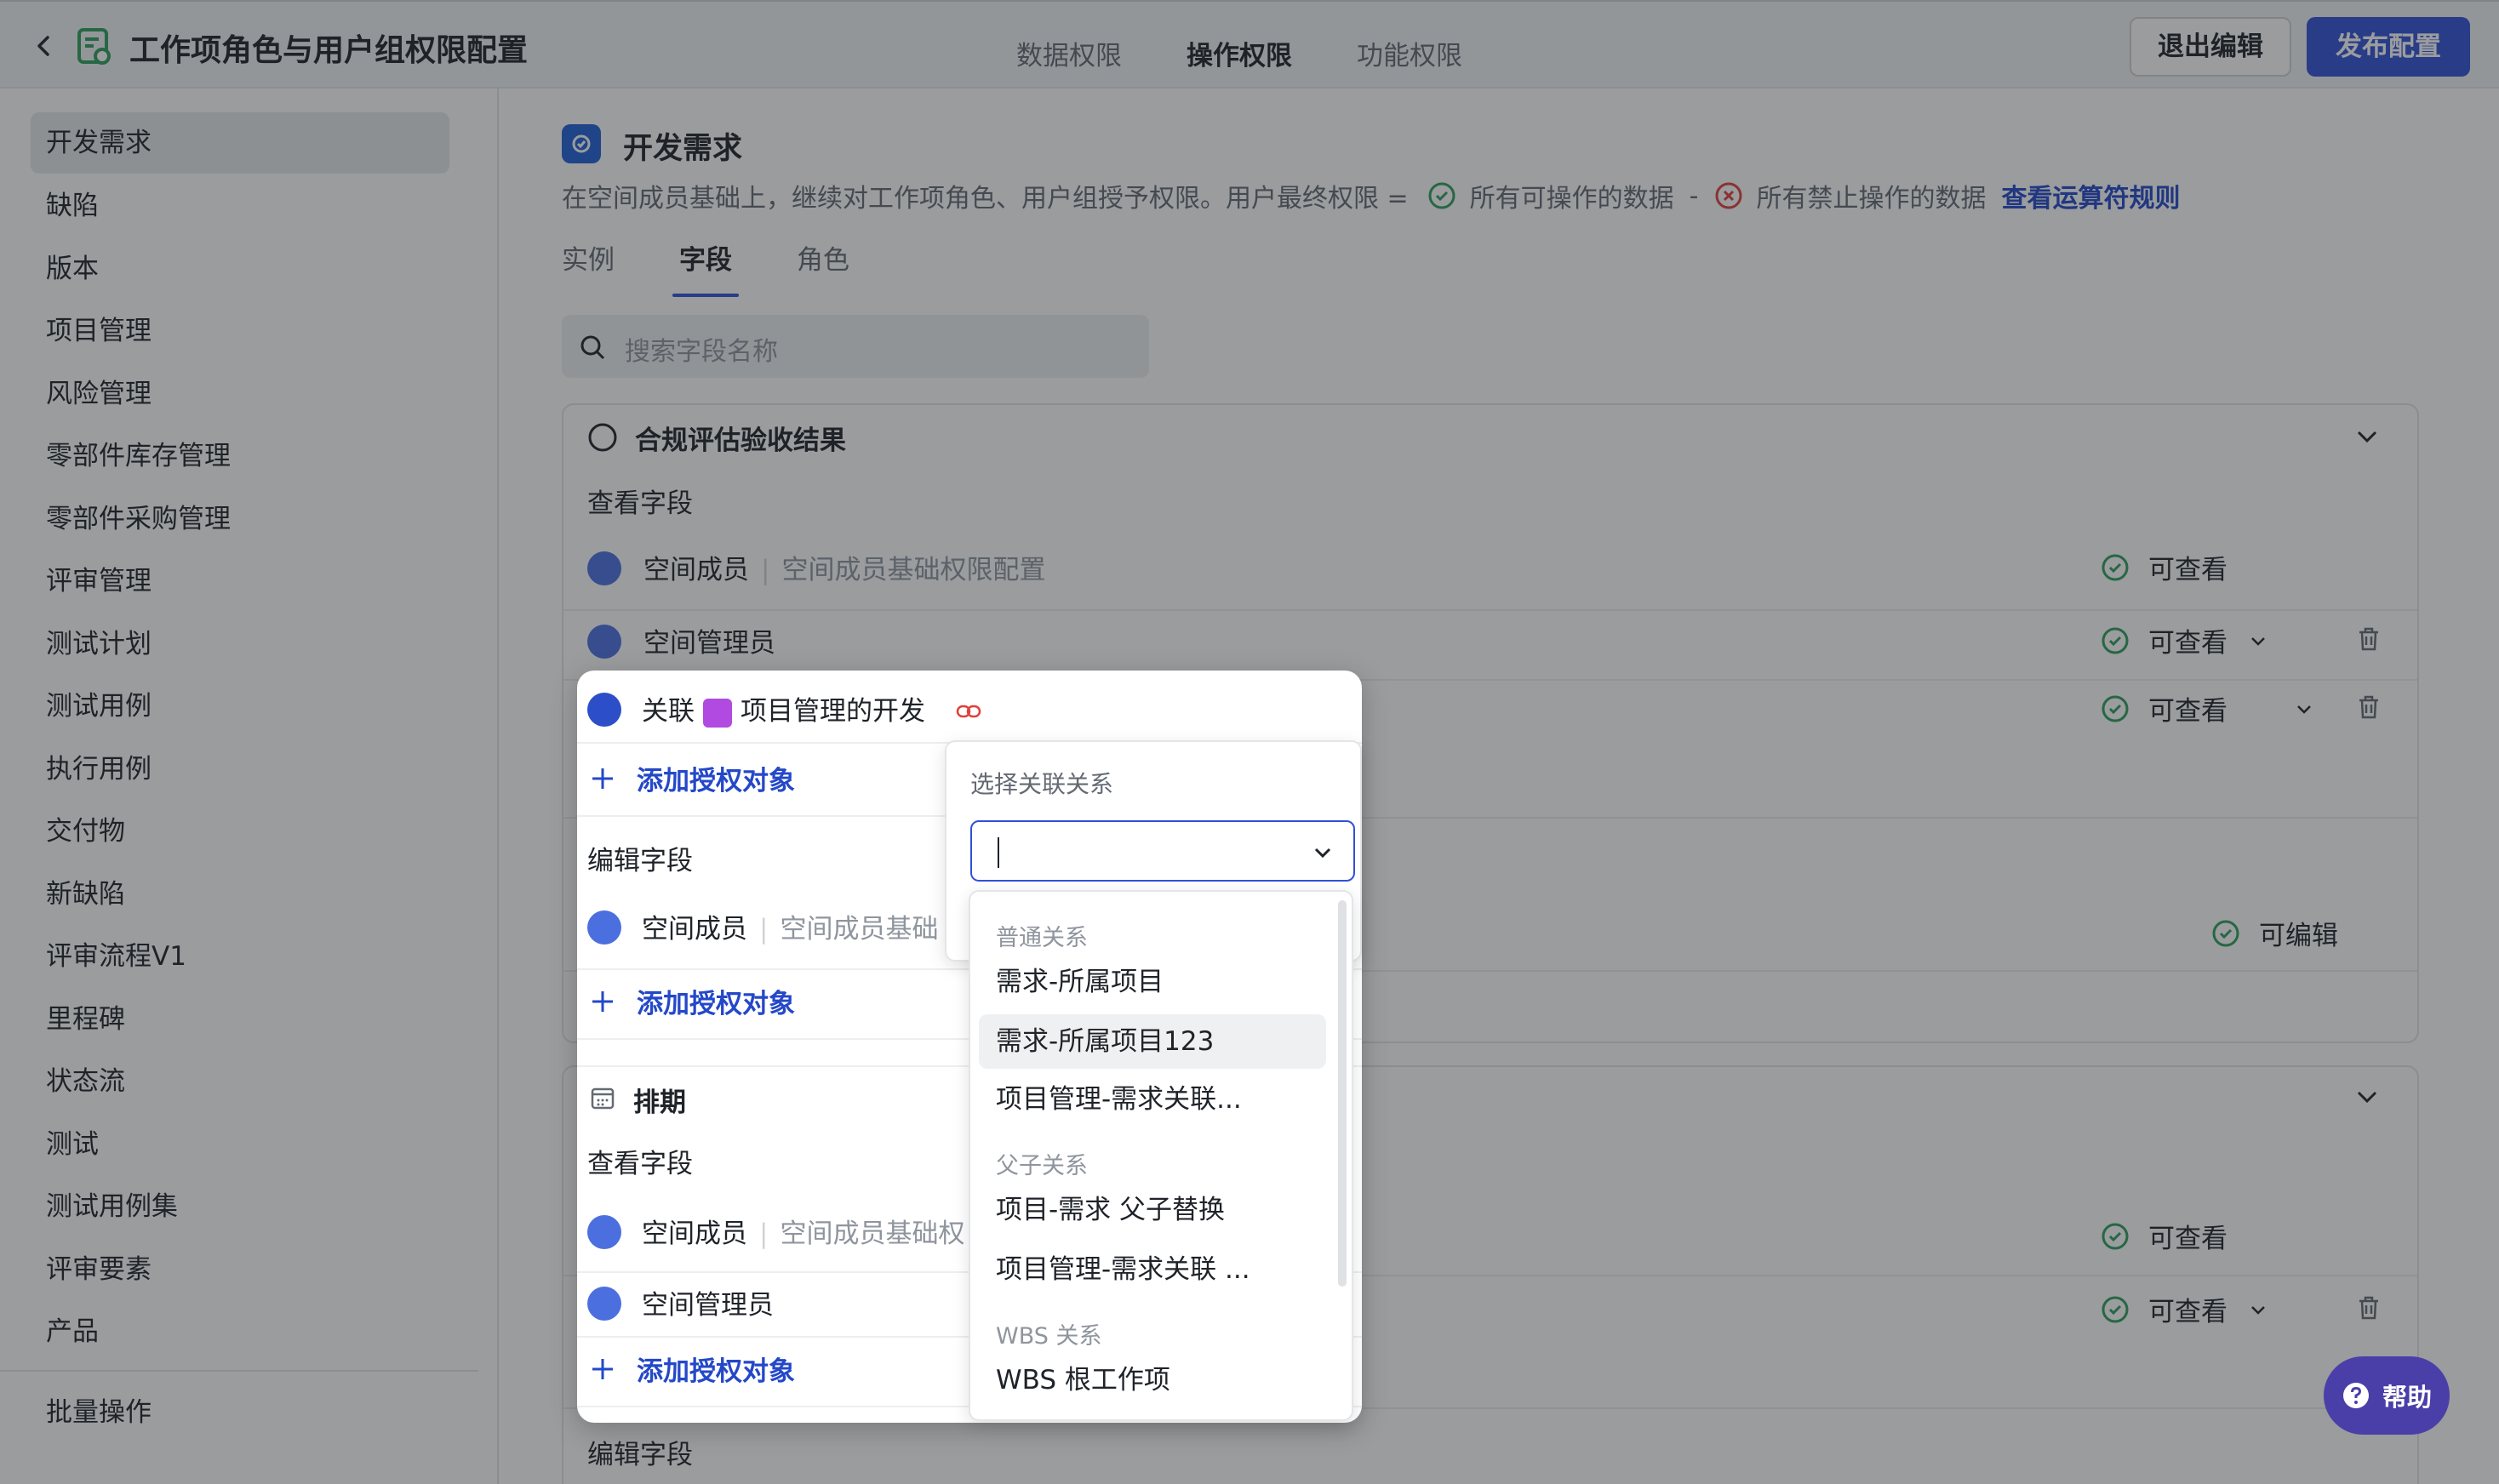 The image size is (2499, 1484). Describe the element at coordinates (1042, 784) in the screenshot. I see `relation-select-title: 选择关联关系` at that location.